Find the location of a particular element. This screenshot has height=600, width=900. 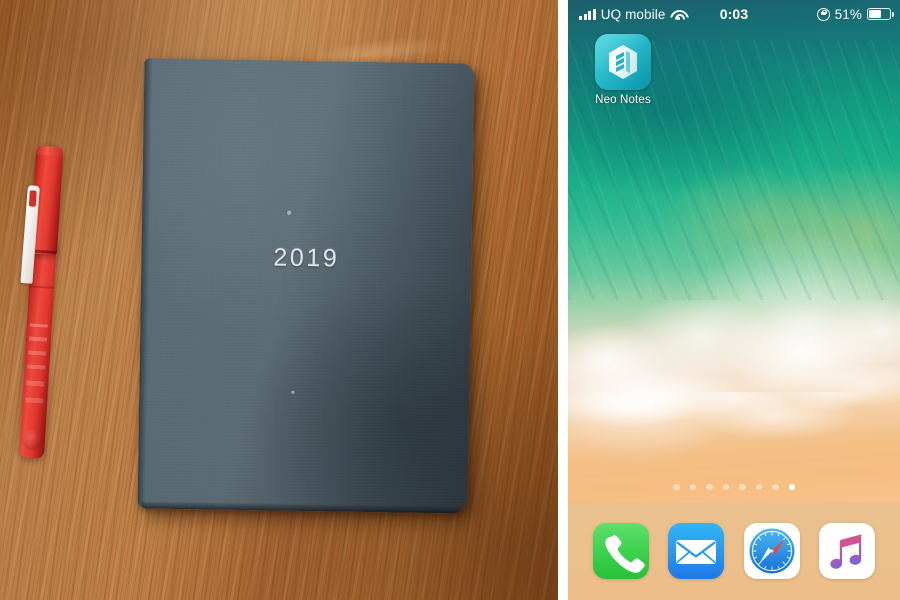

status-bar-left: UQ mobile is located at coordinates (634, 14).